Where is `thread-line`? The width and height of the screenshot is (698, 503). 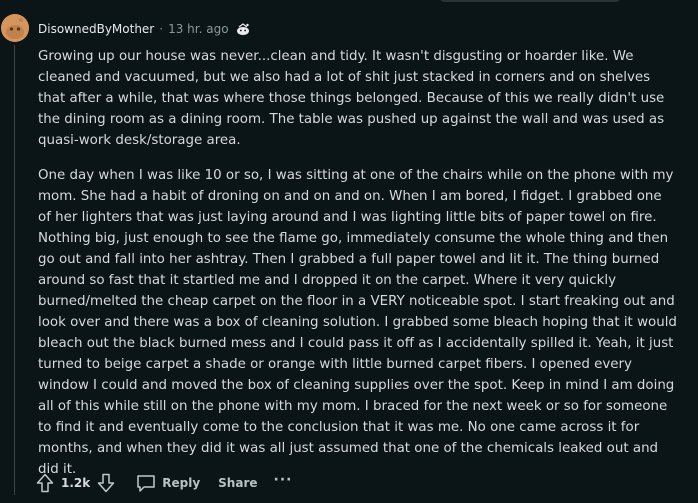 thread-line is located at coordinates (14, 270).